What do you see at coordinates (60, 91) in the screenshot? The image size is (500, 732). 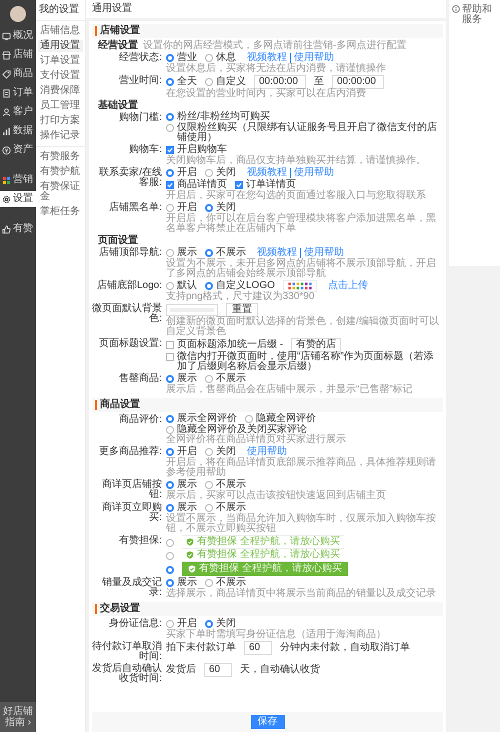 I see `menu-item: 消费保障` at bounding box center [60, 91].